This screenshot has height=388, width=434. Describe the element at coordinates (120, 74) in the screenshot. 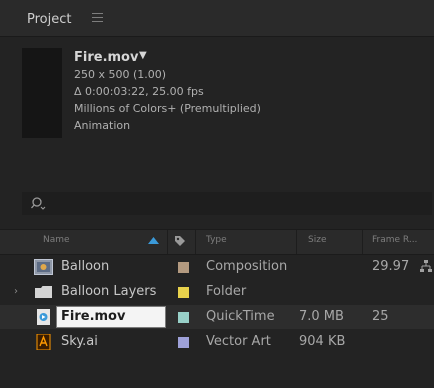

I see `asset-resolution: 250 x 500 (1.00)` at that location.